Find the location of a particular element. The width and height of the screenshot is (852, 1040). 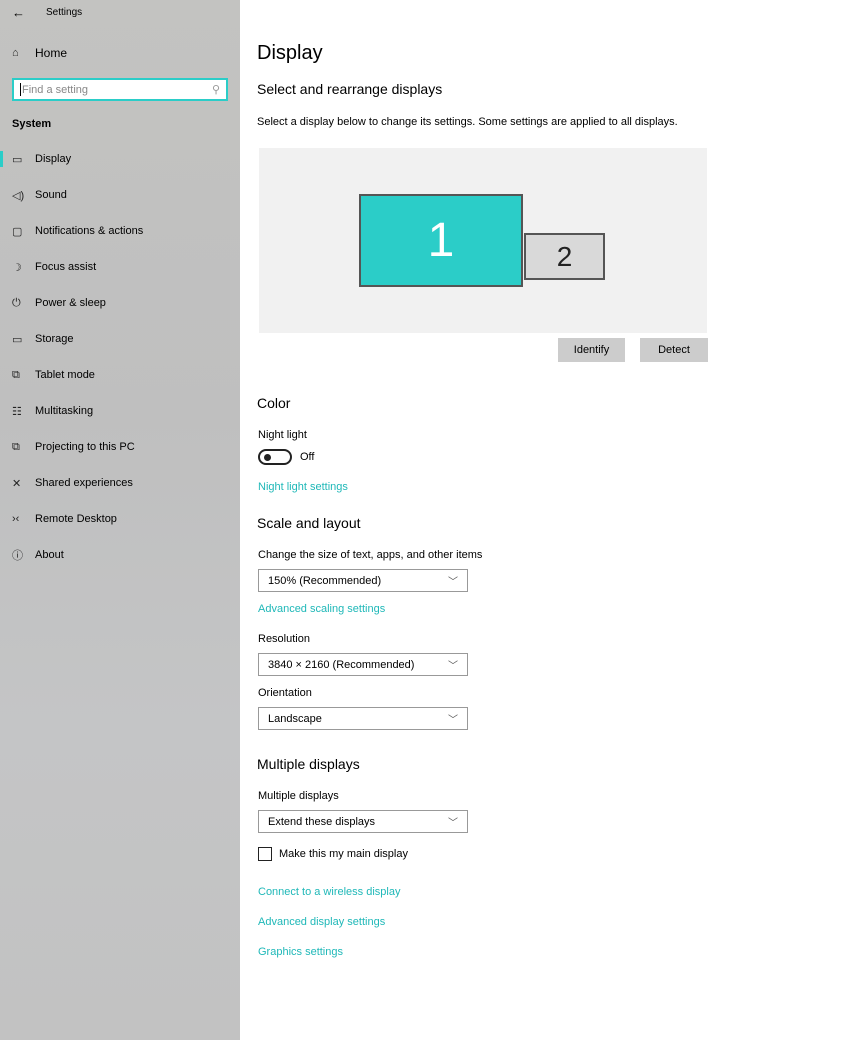

sidebar-item-about: ⓘ About is located at coordinates (120, 555).